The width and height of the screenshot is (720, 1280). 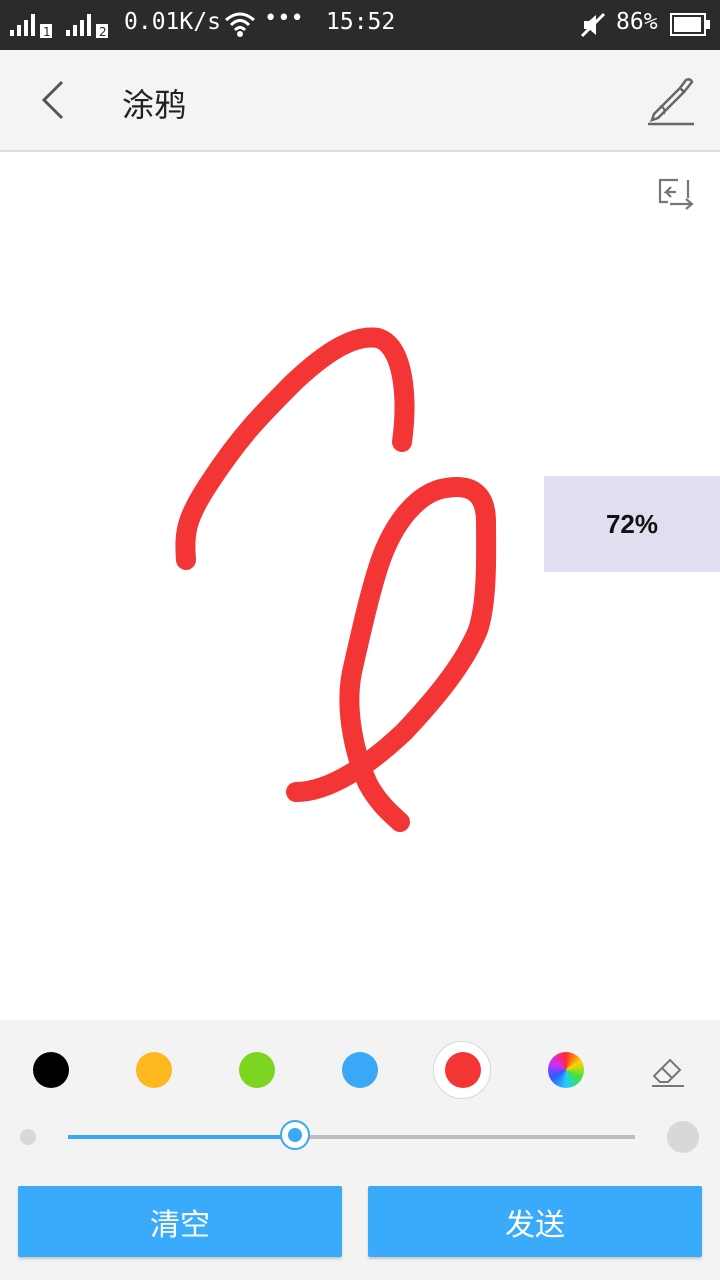 I want to click on color-swatch-green, so click(x=257, y=1070).